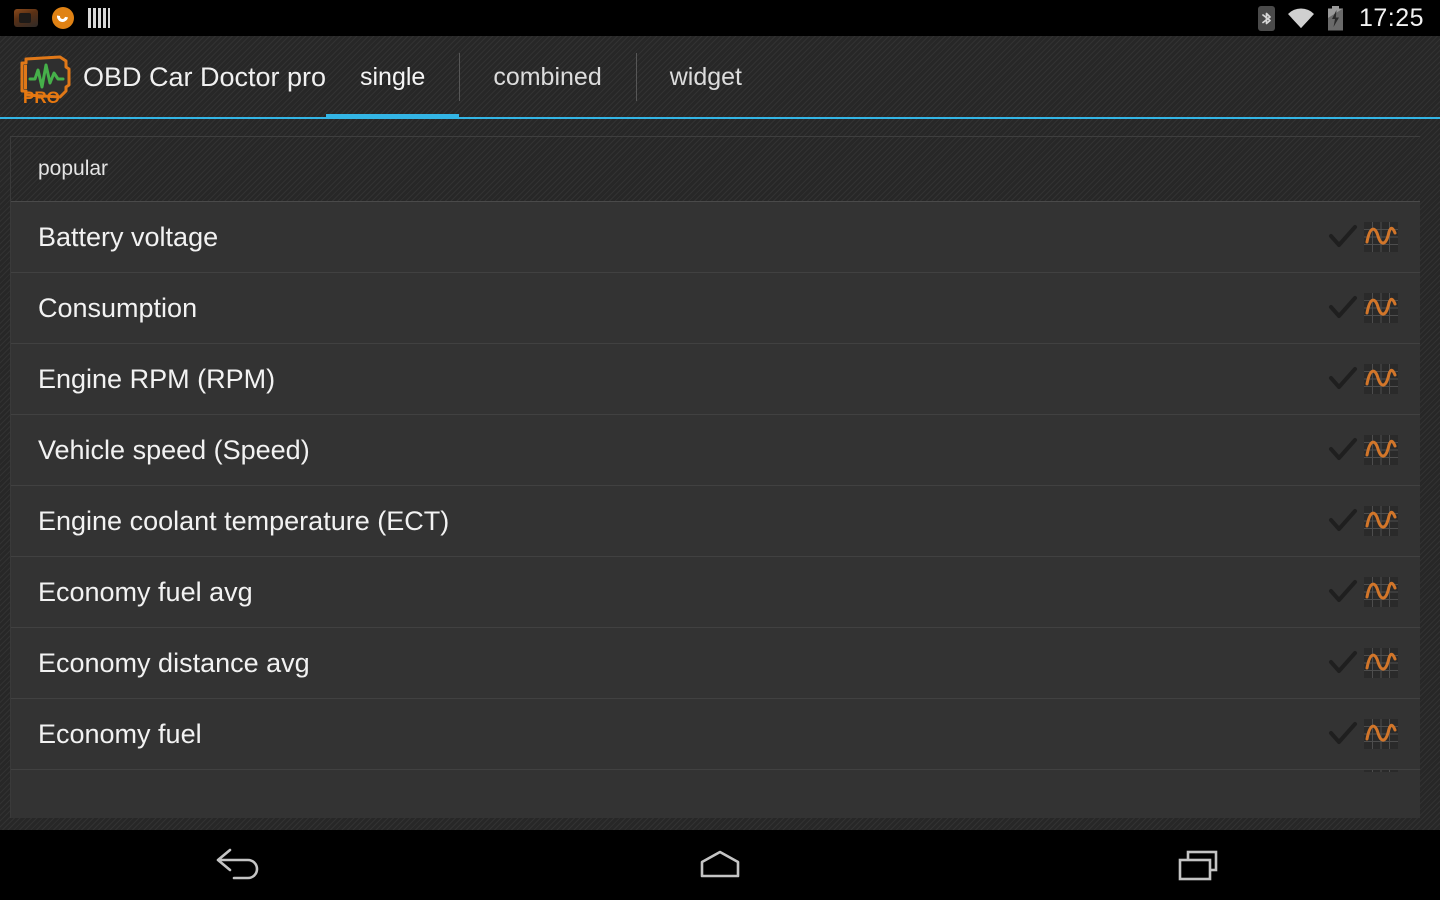  Describe the element at coordinates (99, 18) in the screenshot. I see `equalizer-bars-icon` at that location.